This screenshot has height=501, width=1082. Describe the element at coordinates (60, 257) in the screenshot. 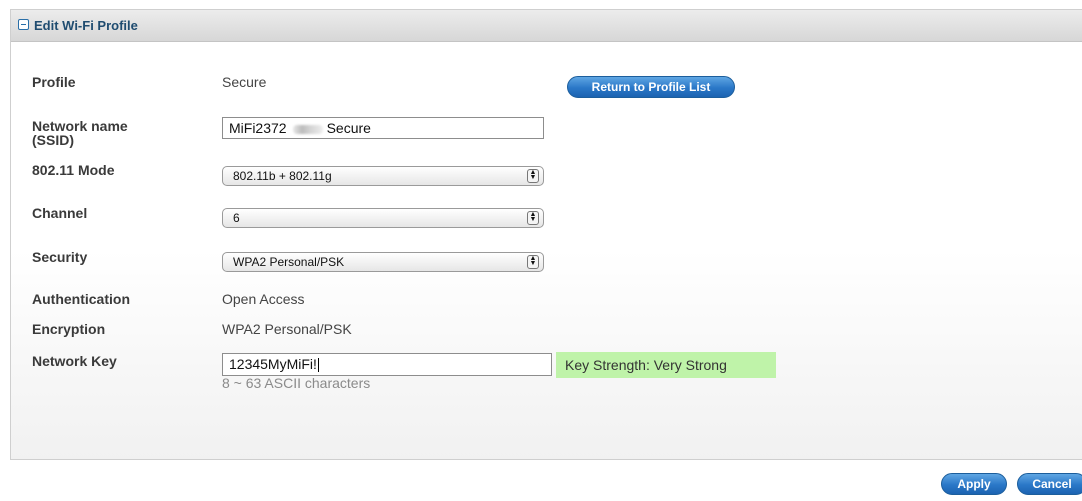

I see `security-label: Security` at that location.